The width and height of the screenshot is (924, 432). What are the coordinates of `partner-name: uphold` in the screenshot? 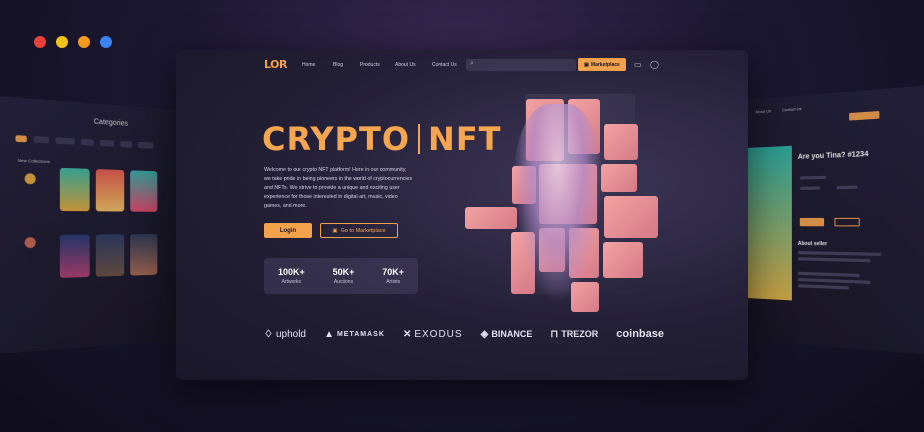 It's located at (290, 334).